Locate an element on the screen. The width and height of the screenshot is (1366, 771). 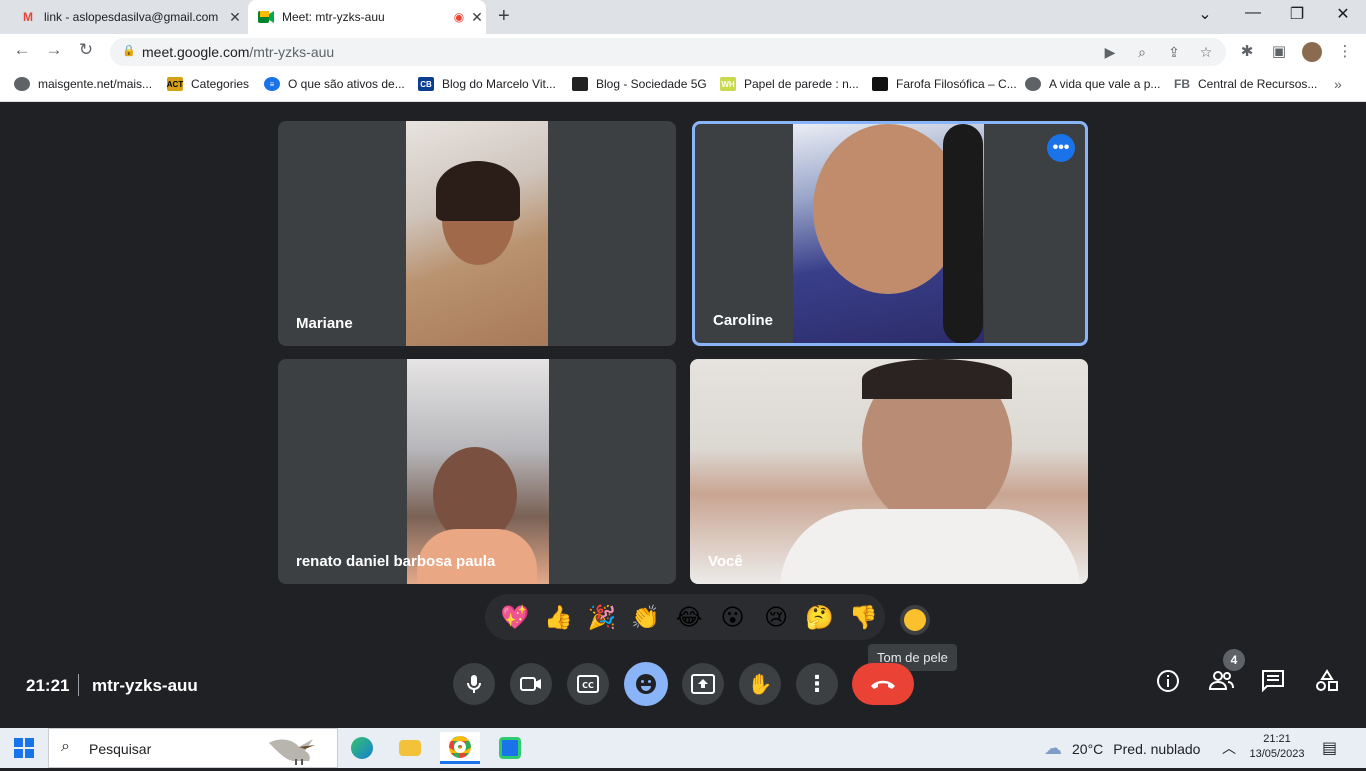
participant-tile: renato daniel barbosa paula is located at coordinates (477, 471).